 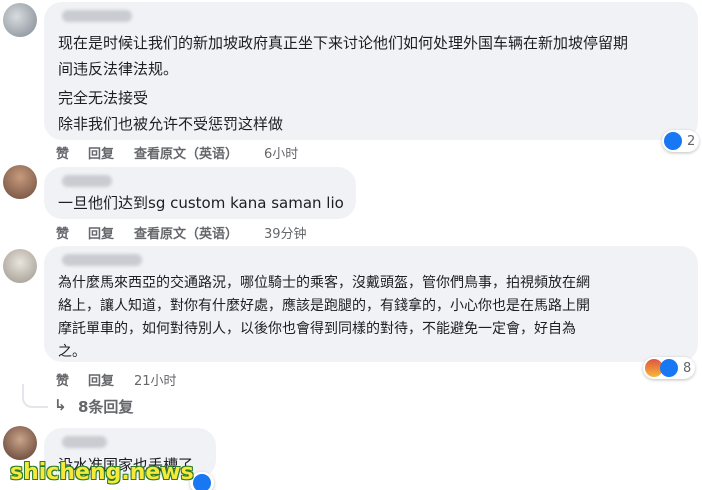 I want to click on comment-actions: 赞 回复 查看原文（英语） 6小时, so click(x=206, y=152).